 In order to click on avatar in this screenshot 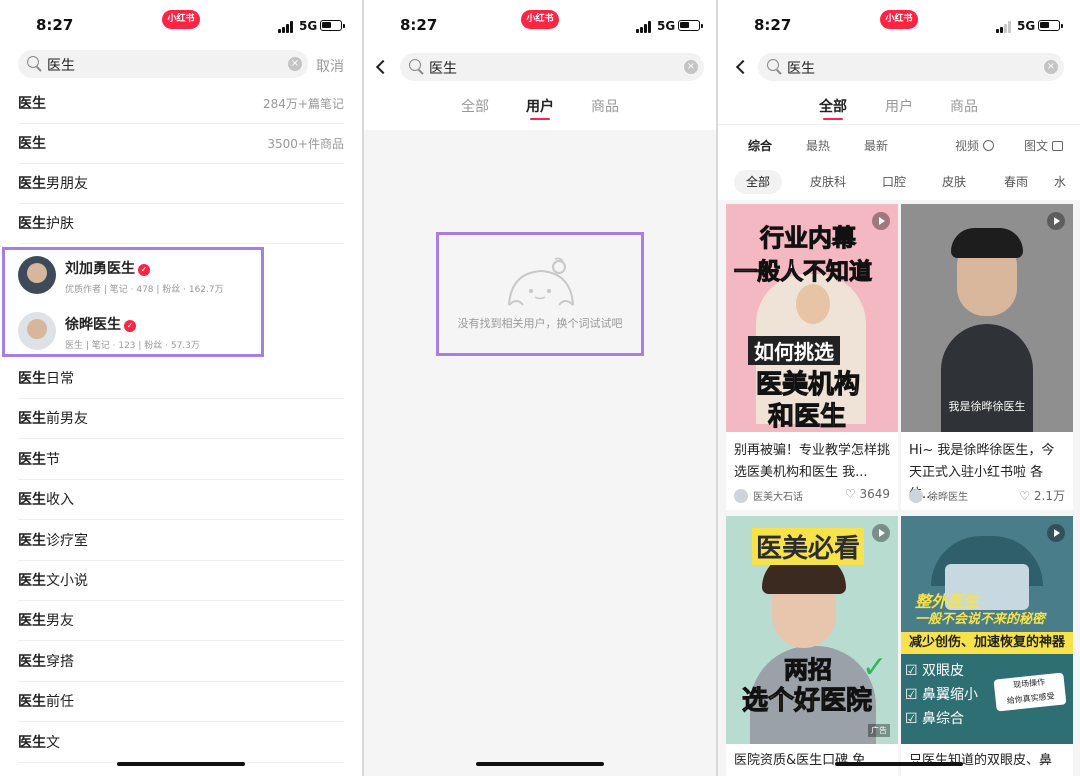, I will do `click(37, 331)`.